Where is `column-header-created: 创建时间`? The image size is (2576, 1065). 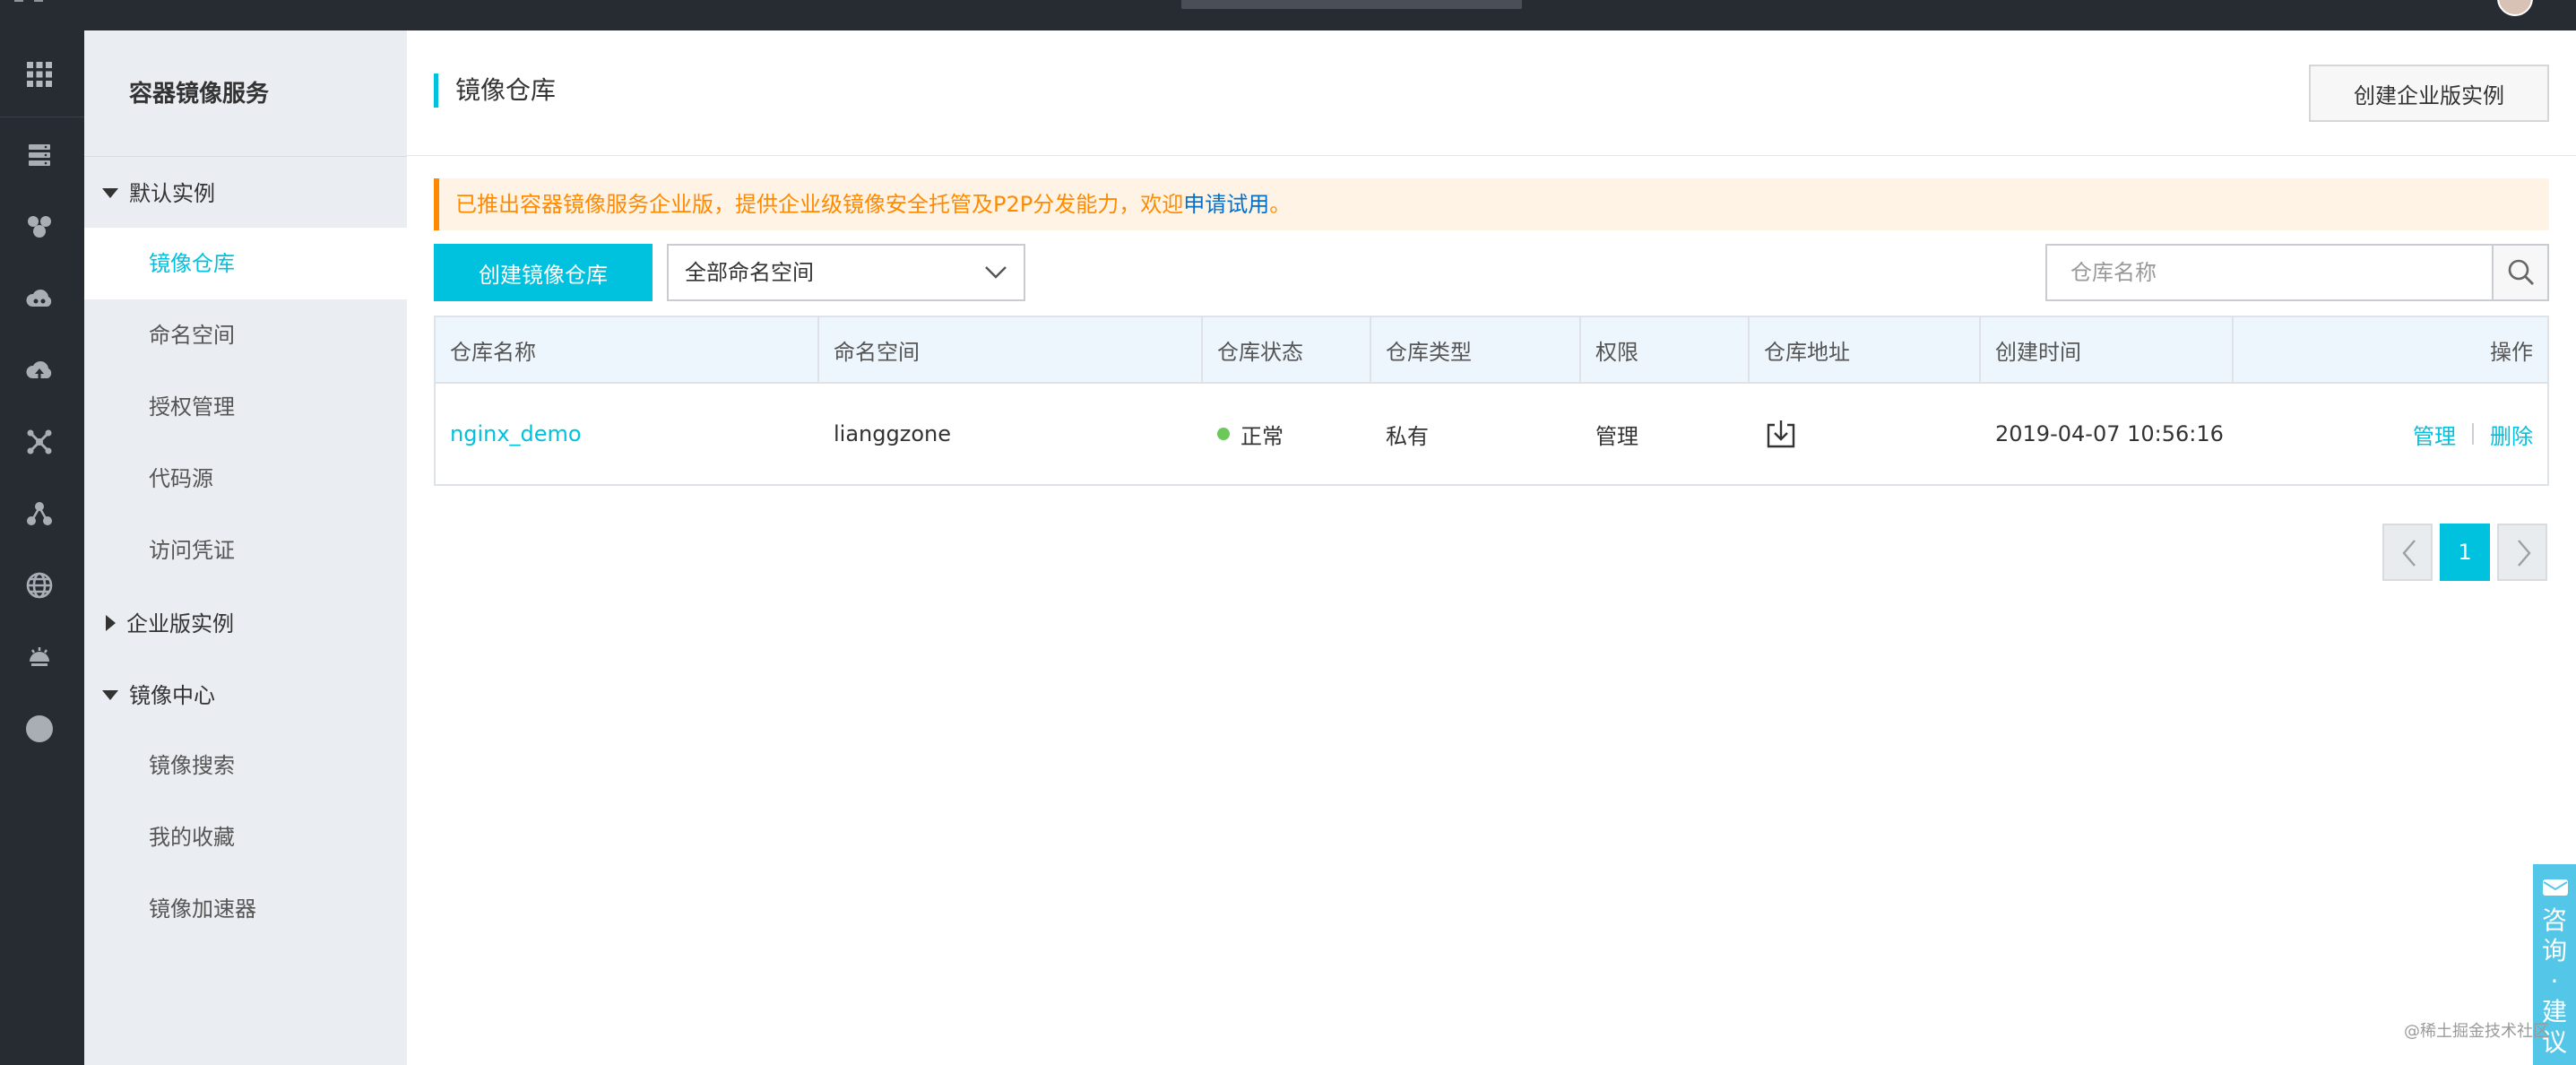 column-header-created: 创建时间 is located at coordinates (2107, 350).